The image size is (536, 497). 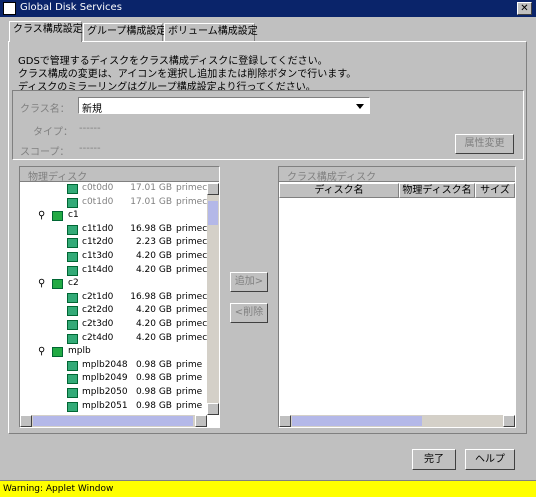 What do you see at coordinates (124, 32) in the screenshot?
I see `tab-group-config: グループ構成設定` at bounding box center [124, 32].